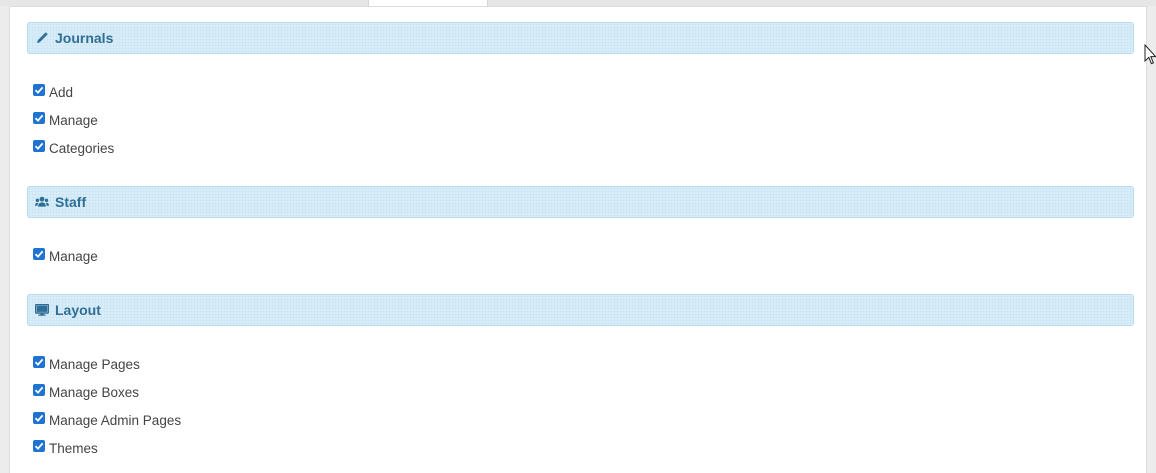 The width and height of the screenshot is (1156, 473). I want to click on permission-checkbox: Themes, so click(65, 448).